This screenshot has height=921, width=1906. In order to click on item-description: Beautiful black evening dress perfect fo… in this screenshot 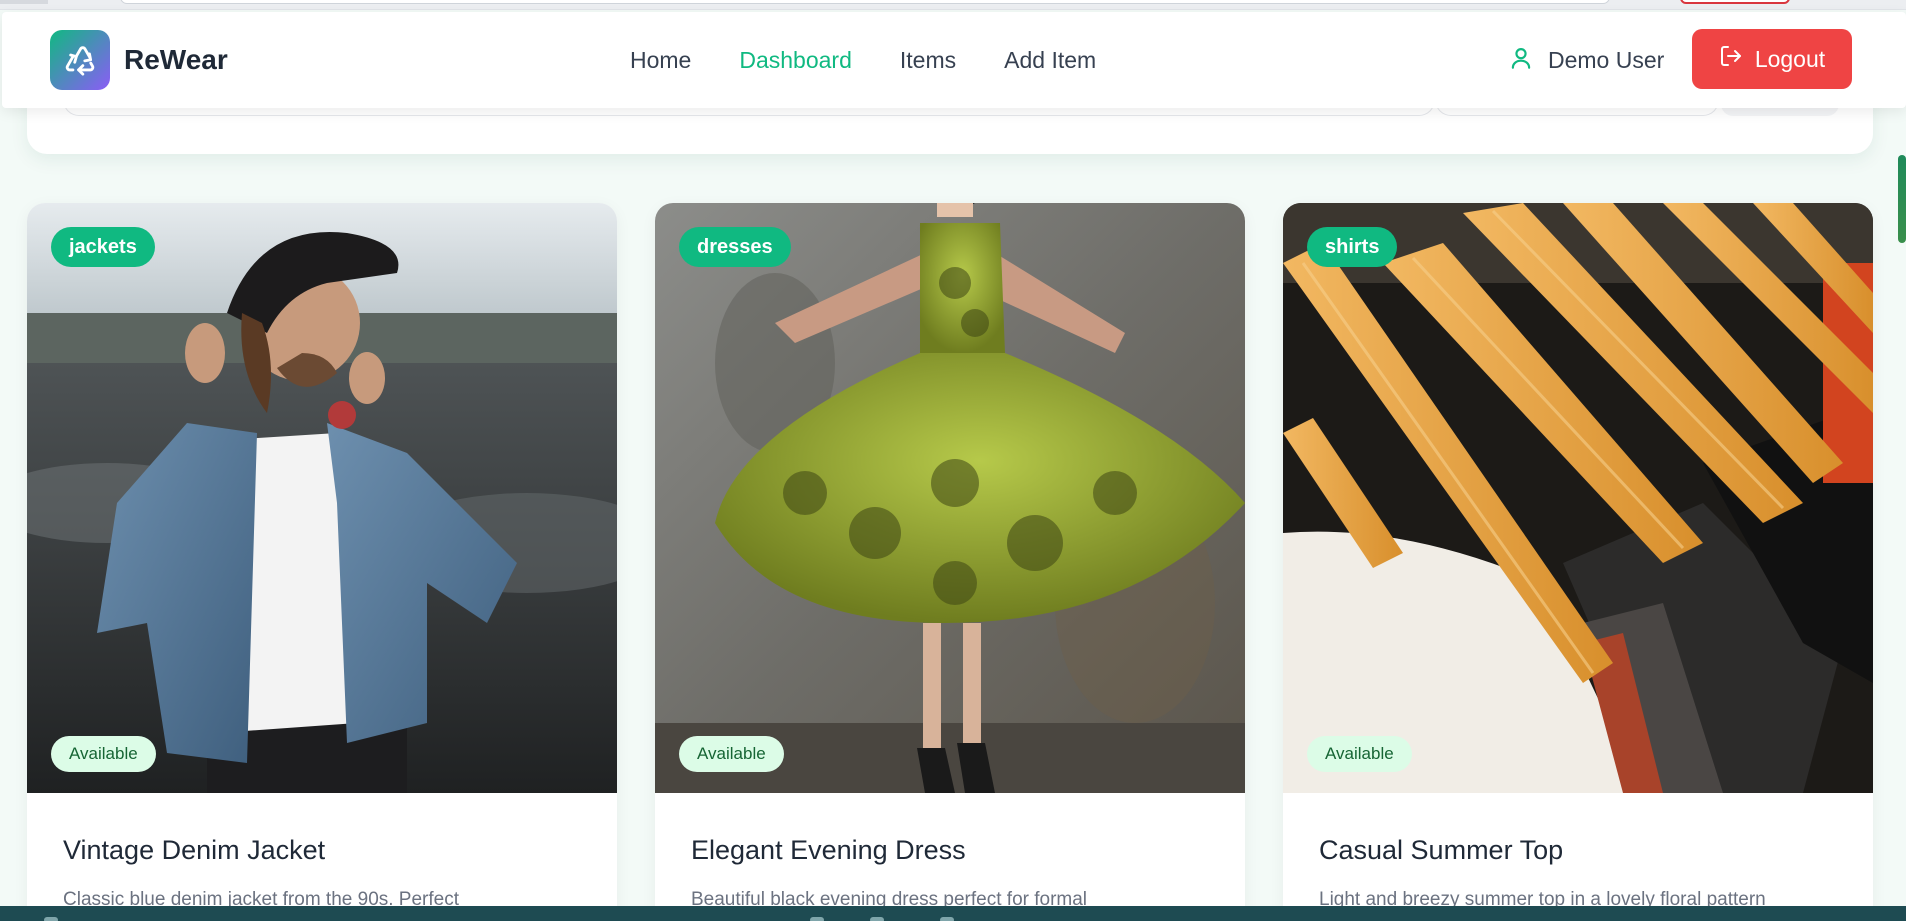, I will do `click(889, 897)`.